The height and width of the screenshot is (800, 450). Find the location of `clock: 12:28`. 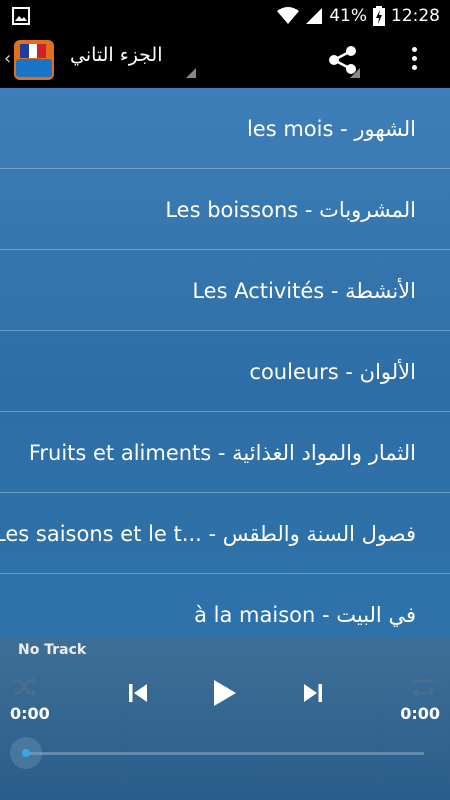

clock: 12:28 is located at coordinates (415, 16).